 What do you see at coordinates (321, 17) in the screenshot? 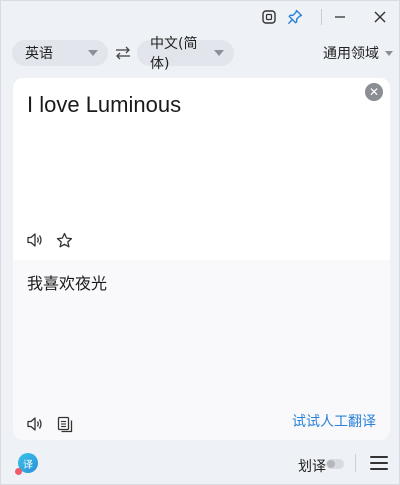
I see `titlebar-divider` at bounding box center [321, 17].